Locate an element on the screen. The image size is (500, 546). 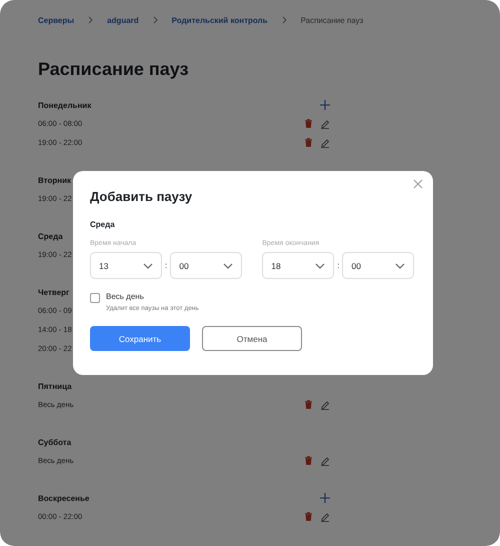
day-heading: Вторник is located at coordinates (55, 180).